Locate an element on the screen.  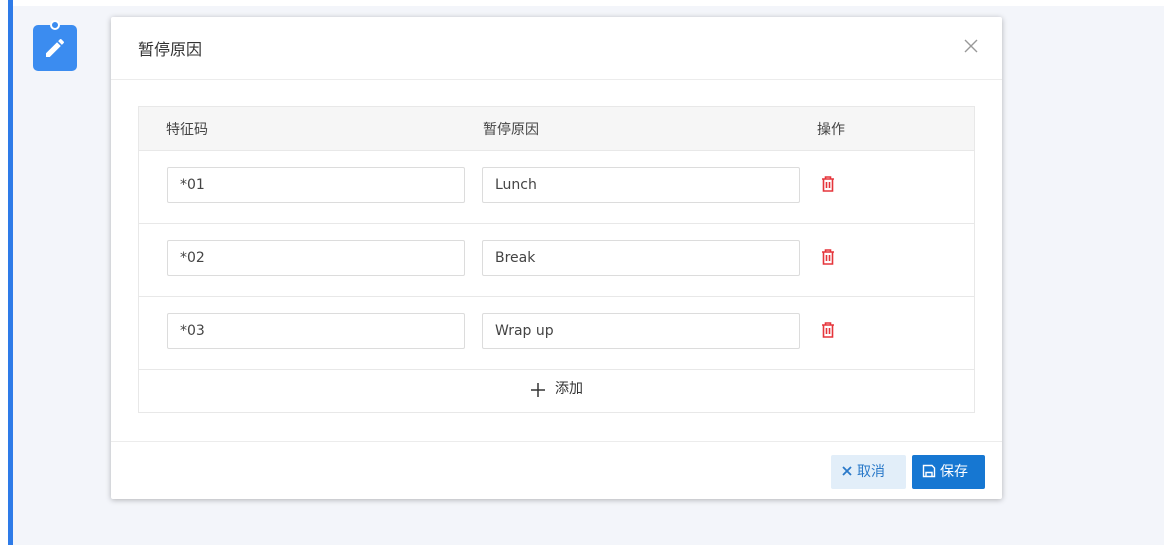
table-row: *01 Lunch is located at coordinates (556, 187).